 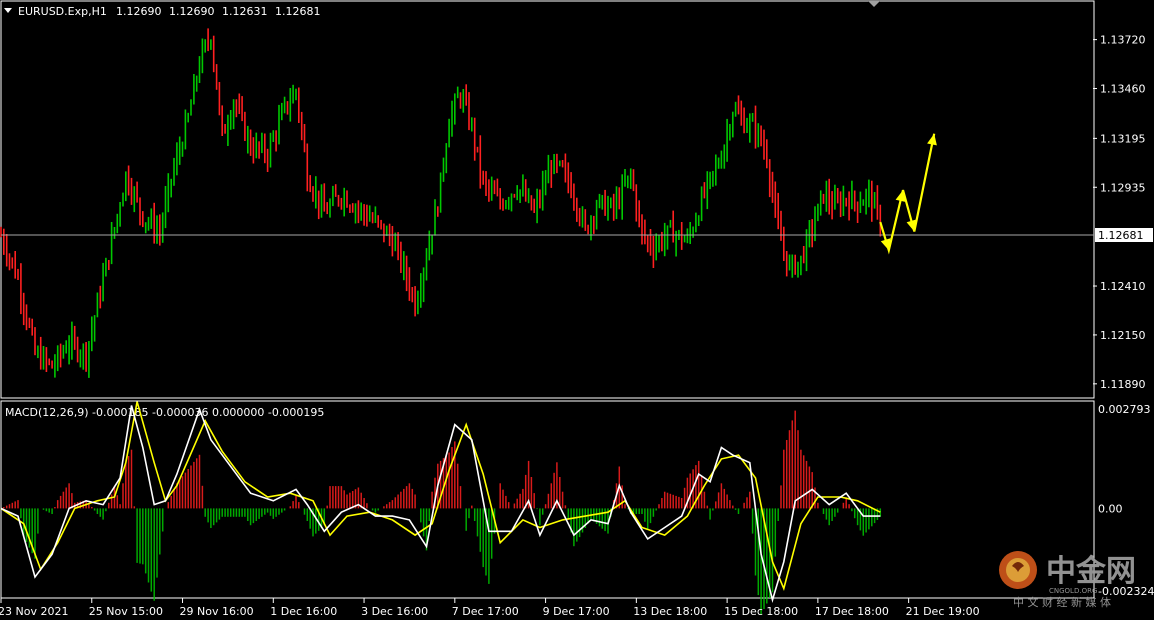 I want to click on watermark-brand: 中金网, so click(x=1091, y=571).